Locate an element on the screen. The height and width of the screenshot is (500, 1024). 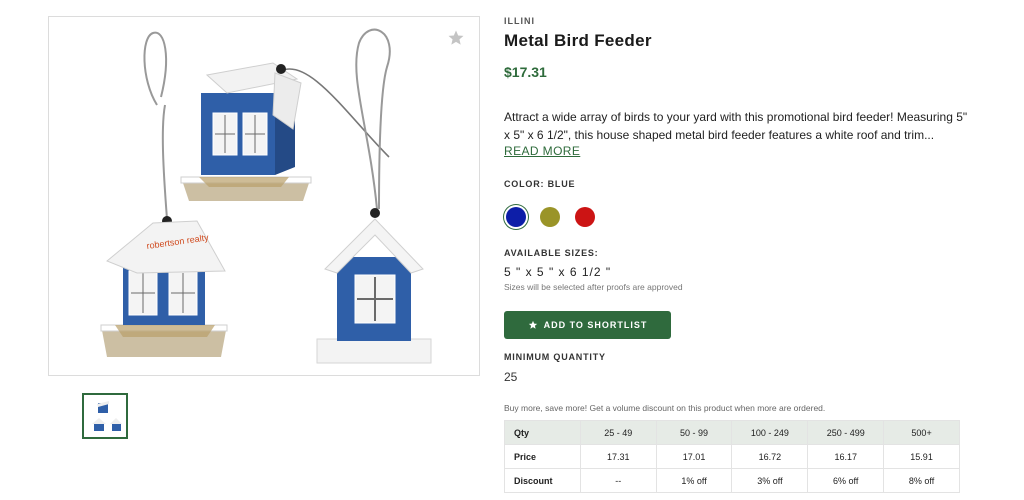
qty-tier-3: 100 - 249 is located at coordinates (770, 432).